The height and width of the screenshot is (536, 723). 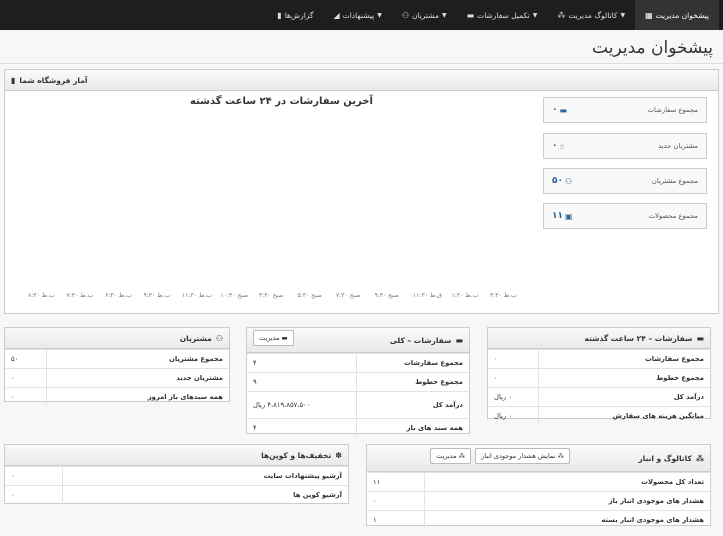 What do you see at coordinates (137, 359) in the screenshot?
I see `cell-label: مجموع مشتریان` at bounding box center [137, 359].